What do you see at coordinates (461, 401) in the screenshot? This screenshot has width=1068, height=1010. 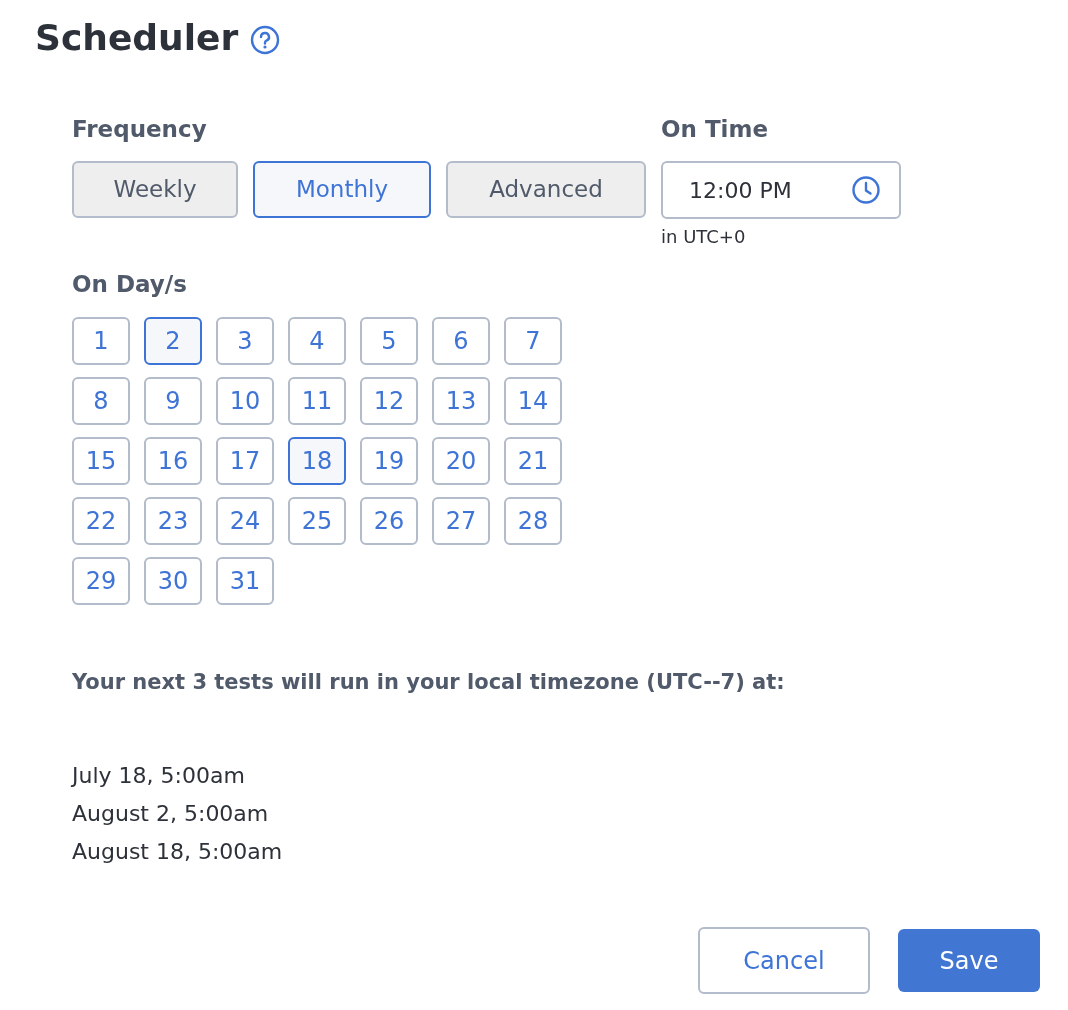 I see `day-button: 13` at bounding box center [461, 401].